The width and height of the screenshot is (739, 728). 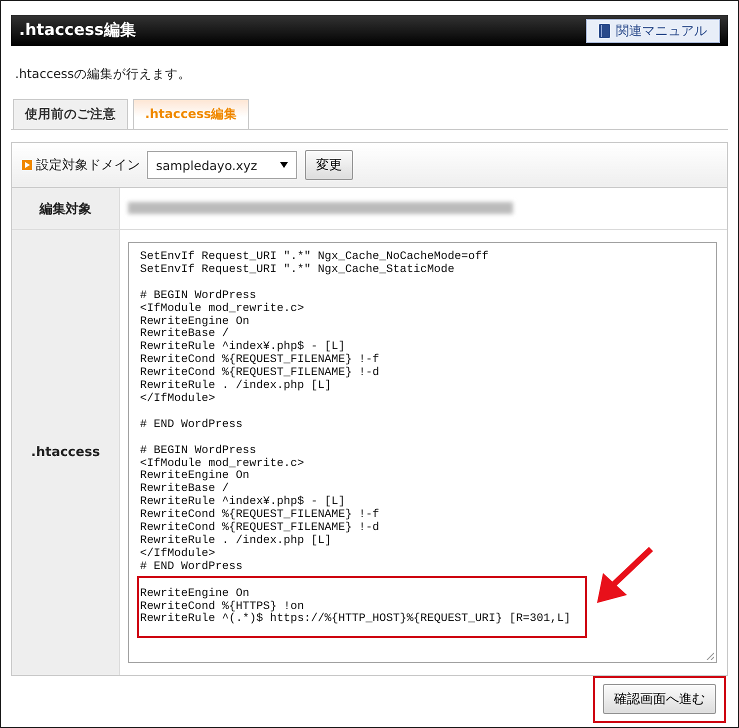 What do you see at coordinates (66, 452) in the screenshot?
I see `row-label: .htaccess` at bounding box center [66, 452].